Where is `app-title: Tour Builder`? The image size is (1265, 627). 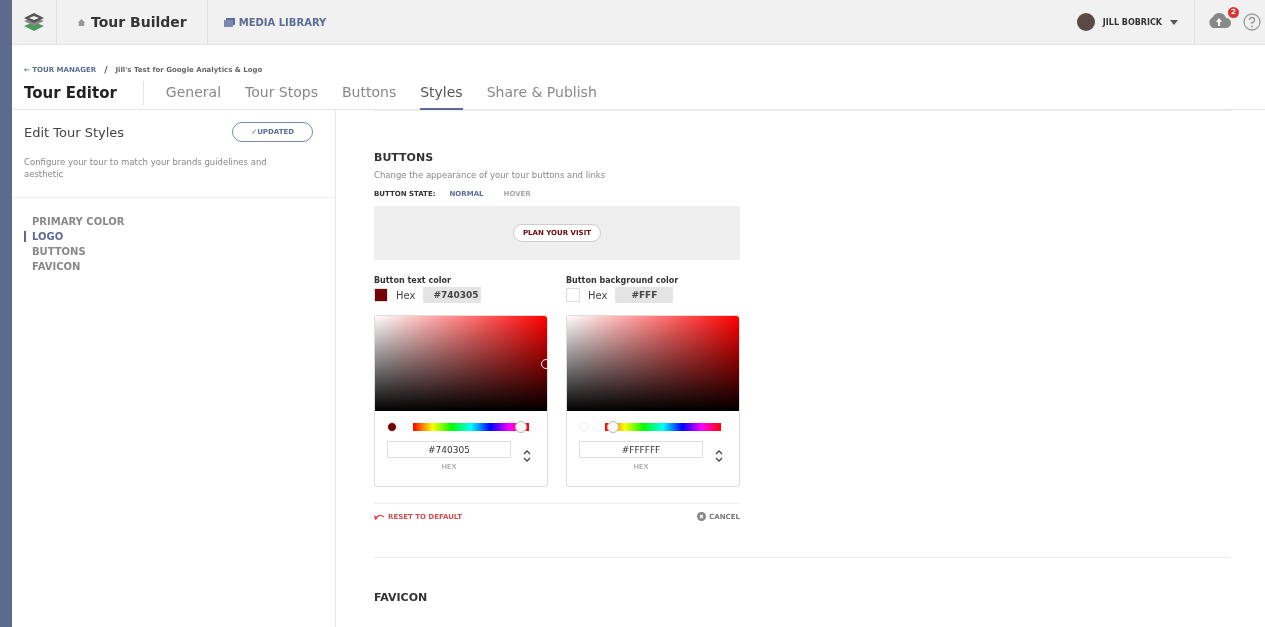 app-title: Tour Builder is located at coordinates (139, 22).